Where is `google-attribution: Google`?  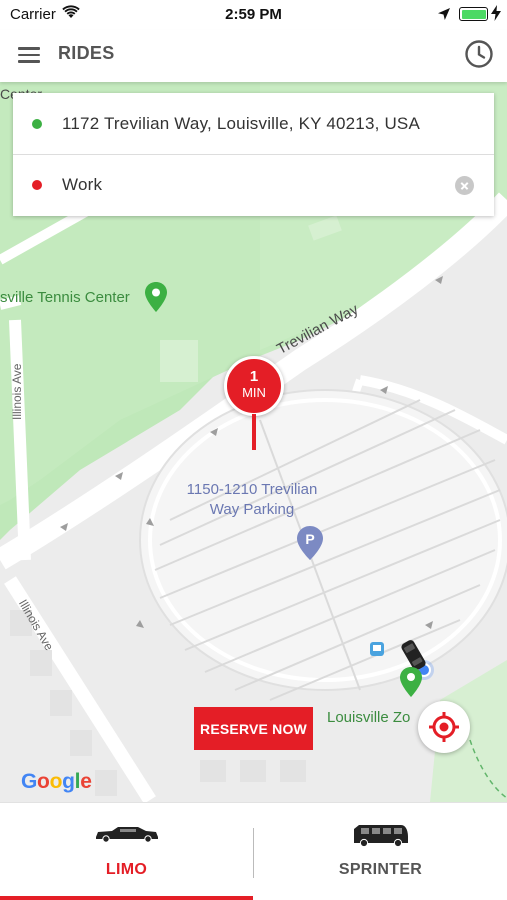 google-attribution: Google is located at coordinates (56, 781).